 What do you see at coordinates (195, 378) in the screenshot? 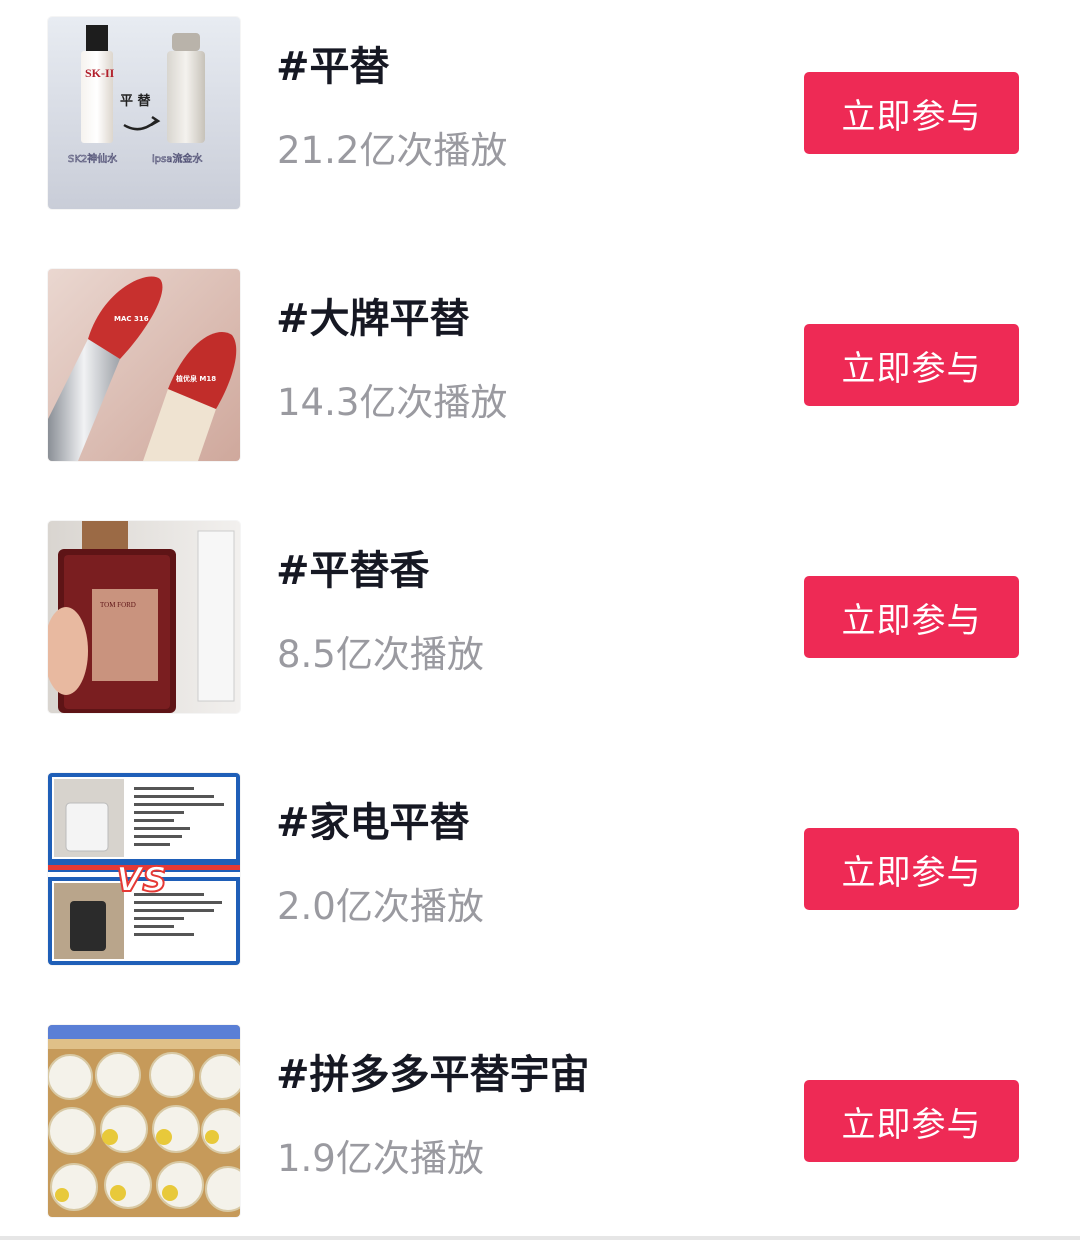
I see `svg-text: 植优泉 M18` at bounding box center [195, 378].